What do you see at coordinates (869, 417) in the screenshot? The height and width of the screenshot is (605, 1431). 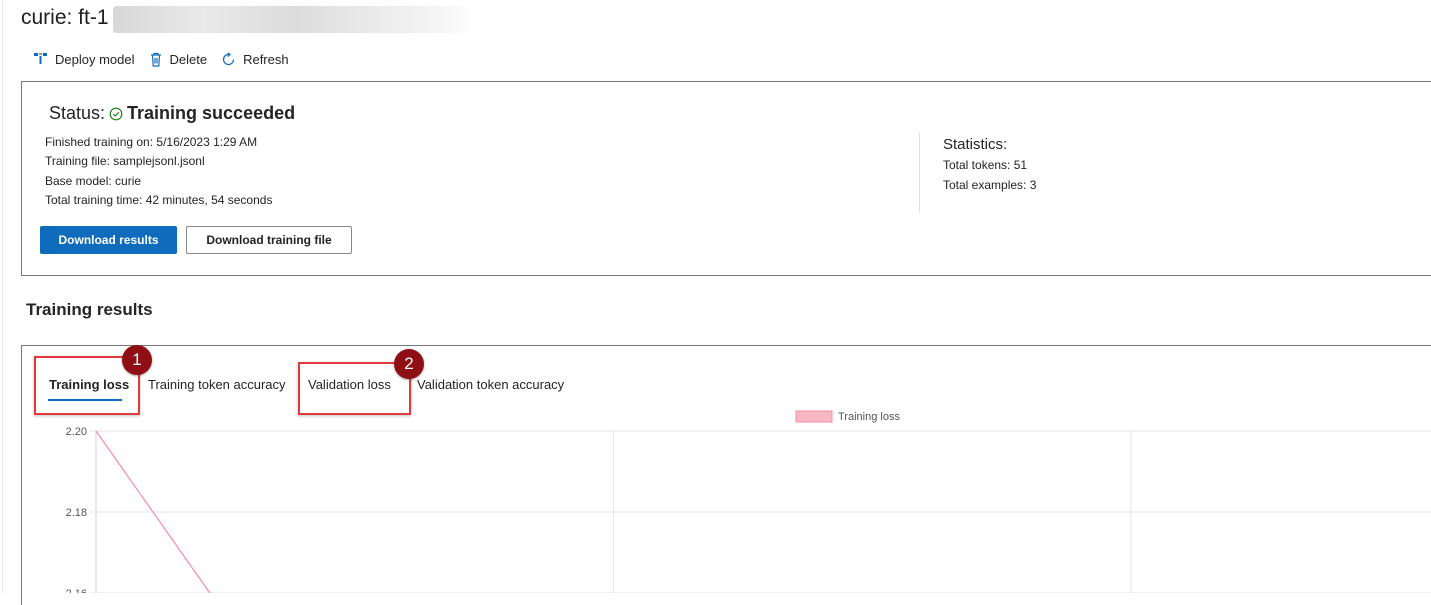 I see `legend-label: Training loss` at bounding box center [869, 417].